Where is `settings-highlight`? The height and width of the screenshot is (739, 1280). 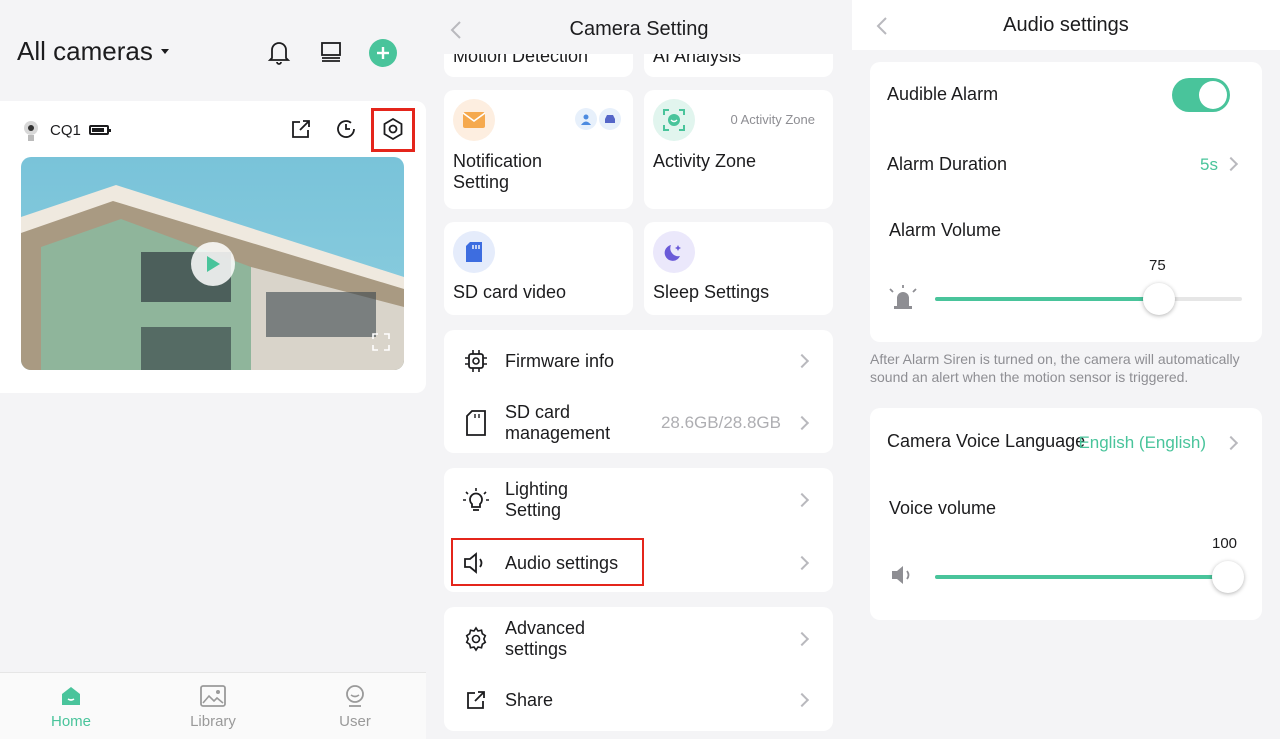
settings-highlight is located at coordinates (393, 130).